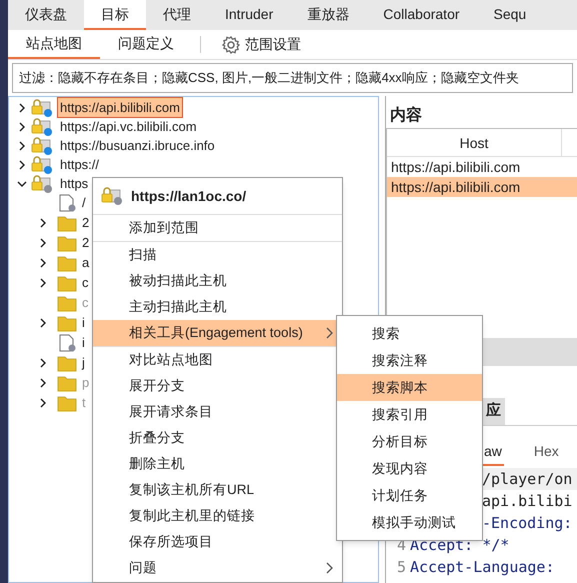  I want to click on section-title: 内容, so click(406, 115).